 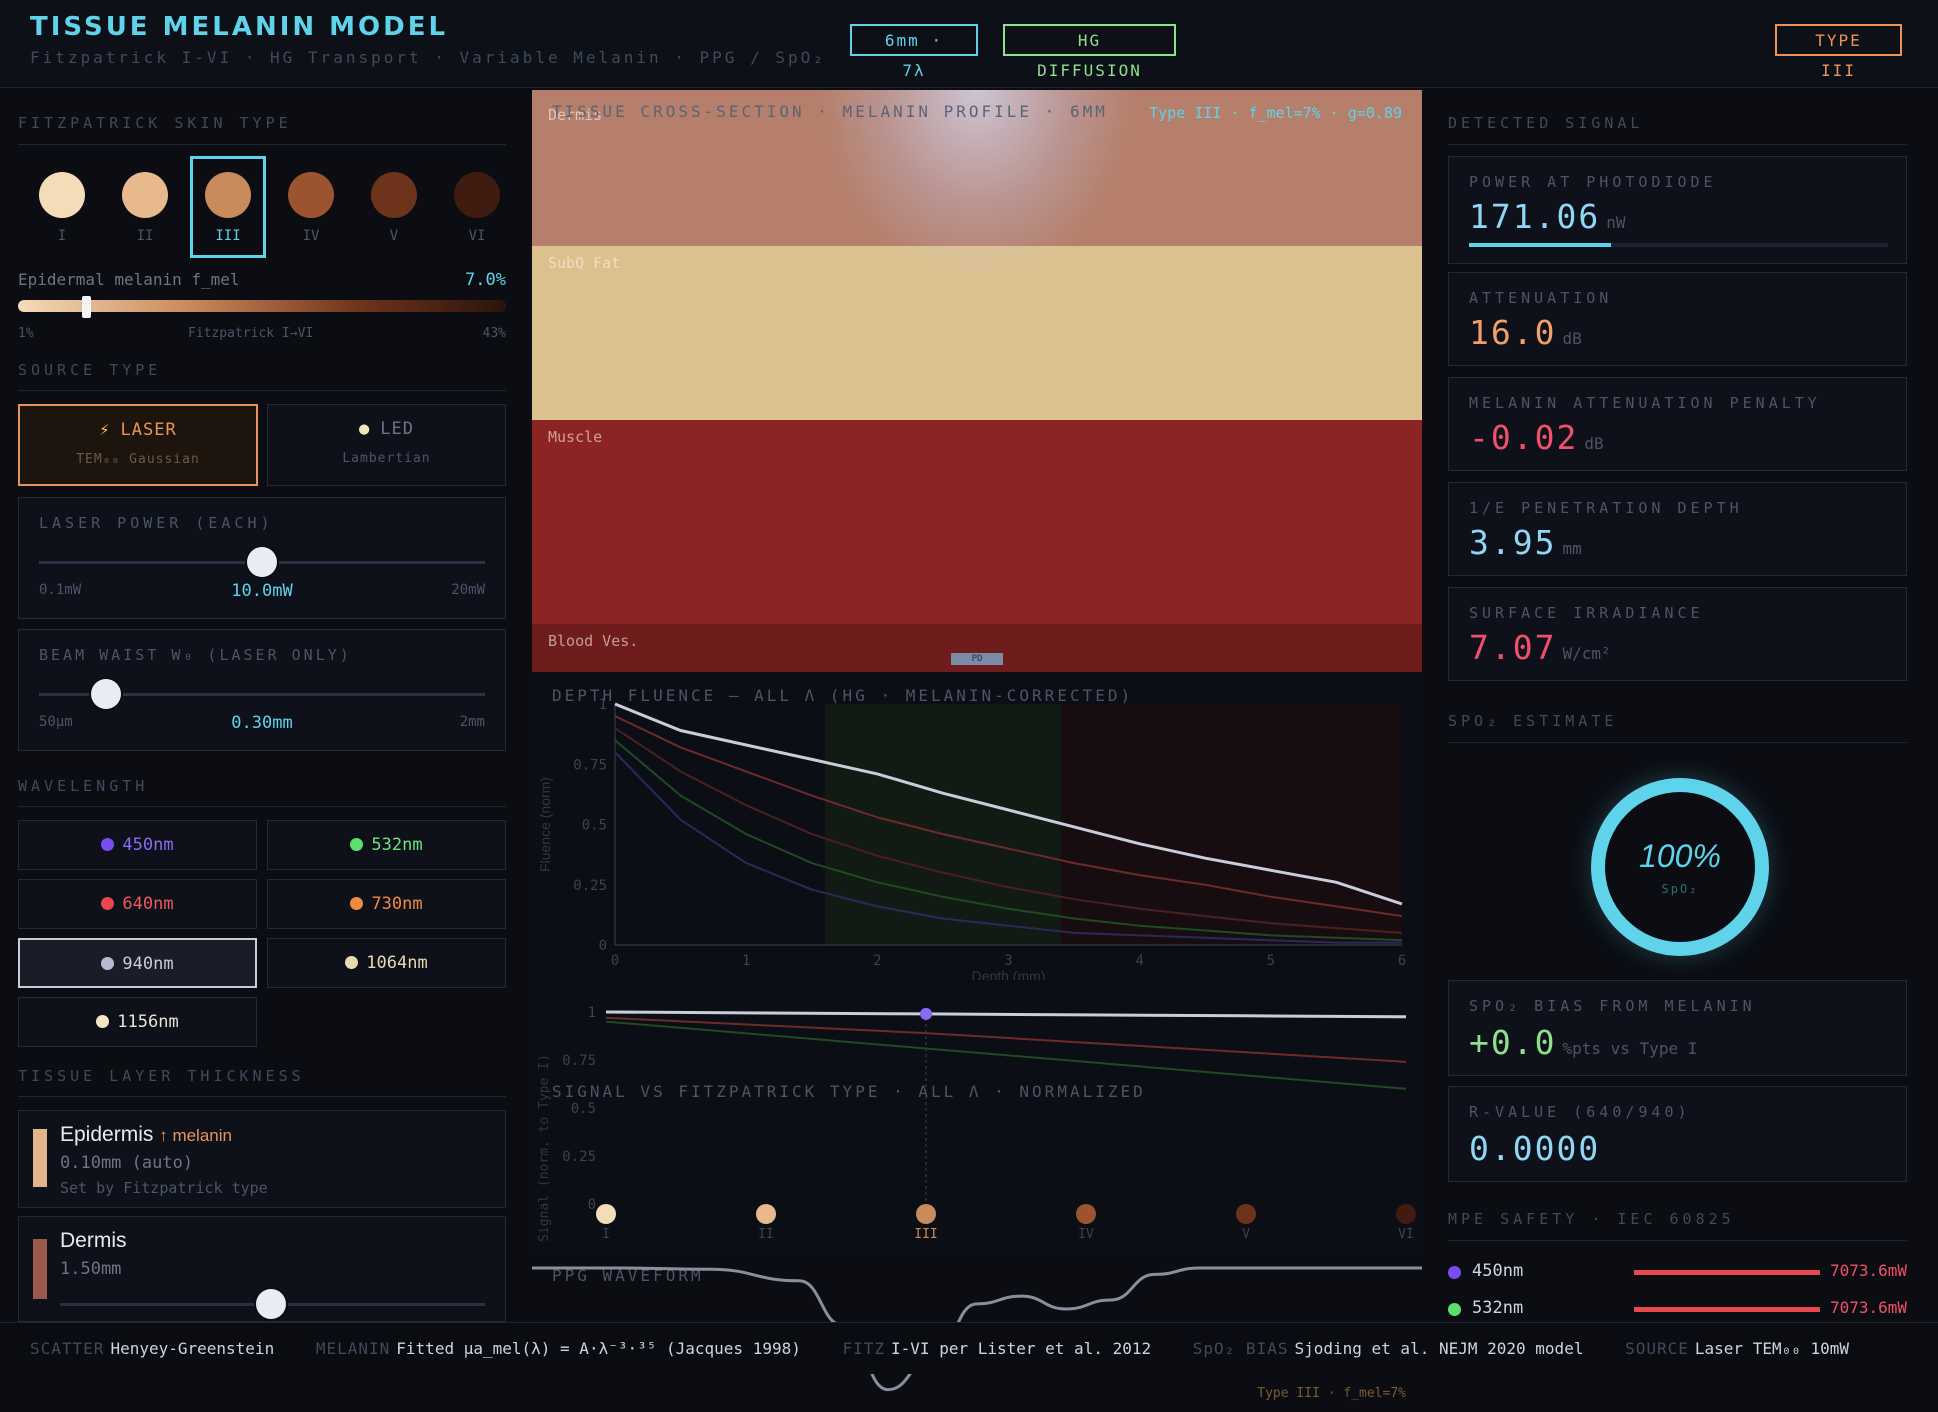 I want to click on ppg-caption: Type III · f_mel=7%, so click(x=1331, y=1393).